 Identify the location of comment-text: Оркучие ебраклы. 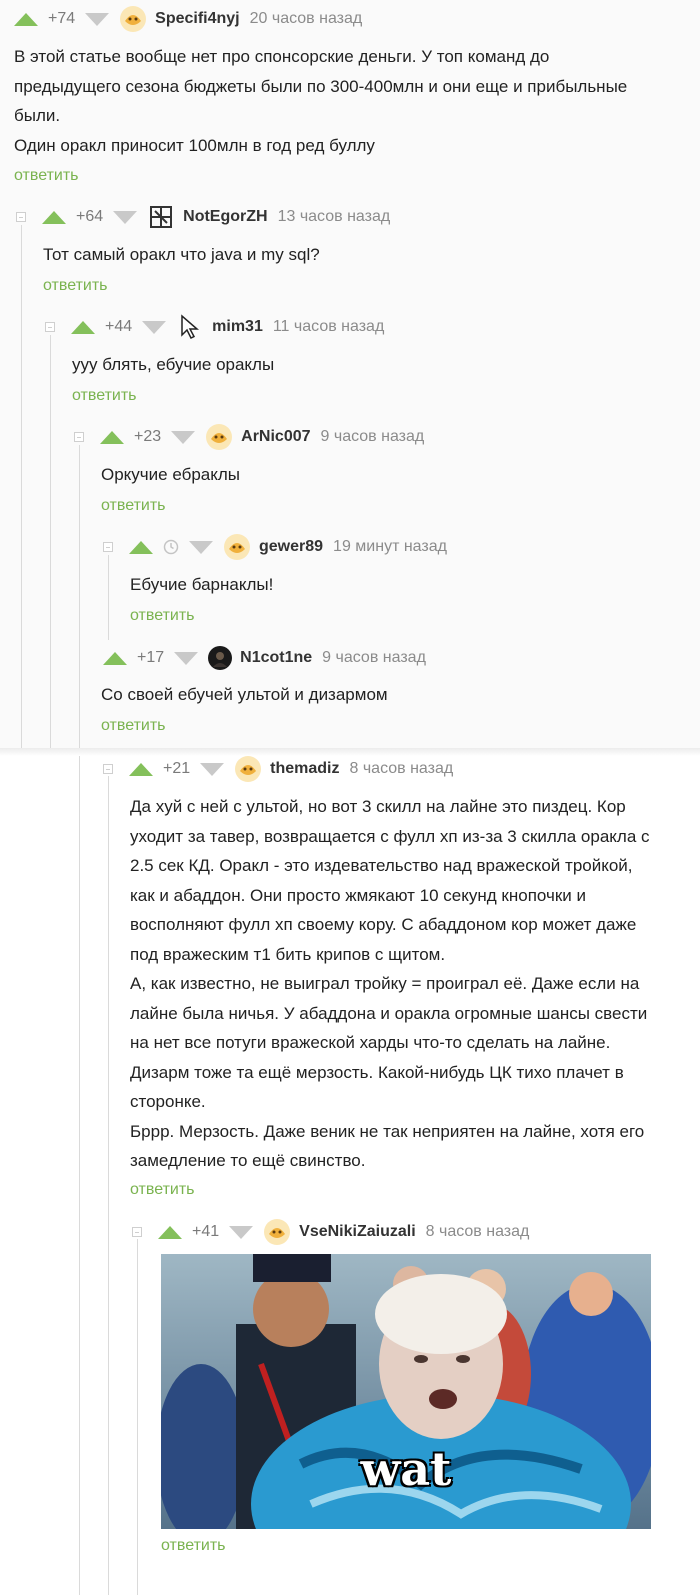
(170, 475).